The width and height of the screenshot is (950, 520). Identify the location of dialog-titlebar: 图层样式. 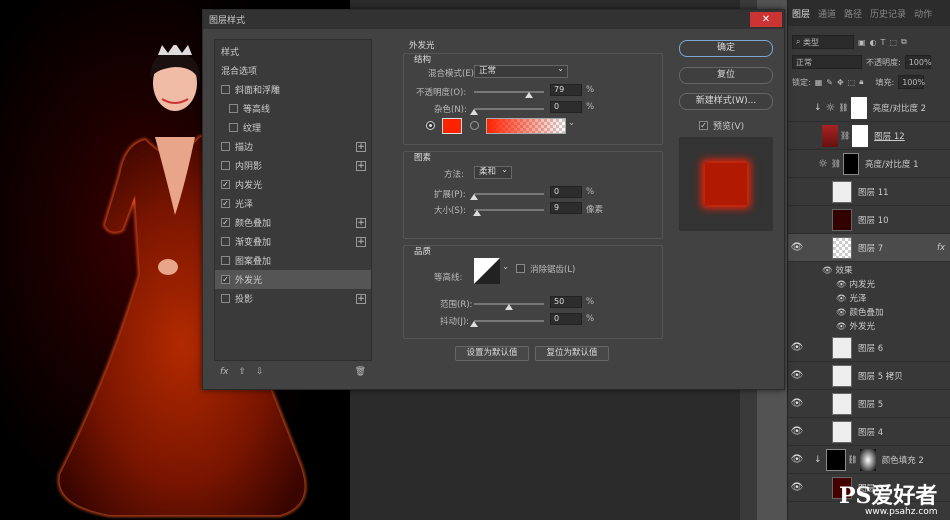
(493, 19).